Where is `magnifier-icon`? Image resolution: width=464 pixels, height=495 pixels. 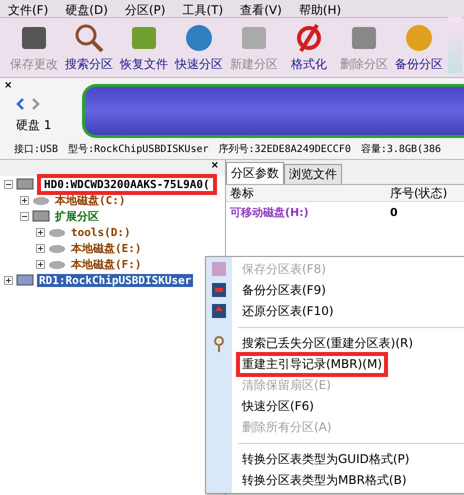 magnifier-icon is located at coordinates (219, 344).